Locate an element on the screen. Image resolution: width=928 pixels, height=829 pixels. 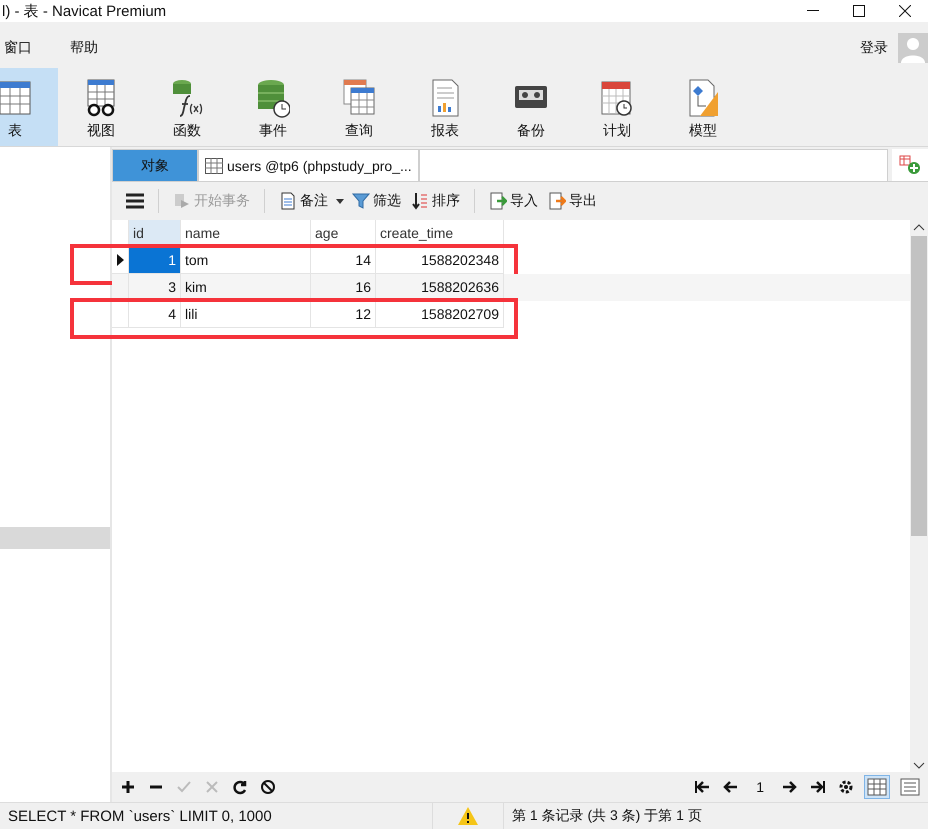
table-cell: 4 is located at coordinates (155, 314).